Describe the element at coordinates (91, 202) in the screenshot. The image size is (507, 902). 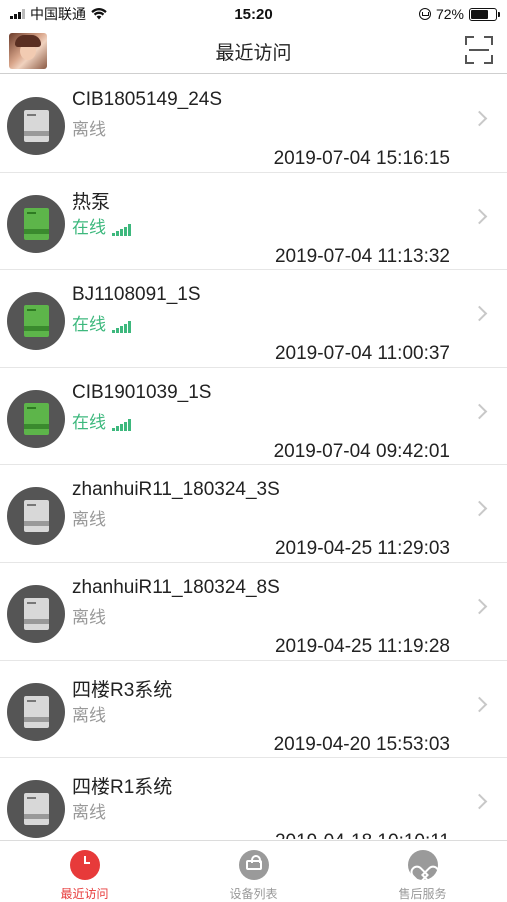
I see `device-name: 热泵` at that location.